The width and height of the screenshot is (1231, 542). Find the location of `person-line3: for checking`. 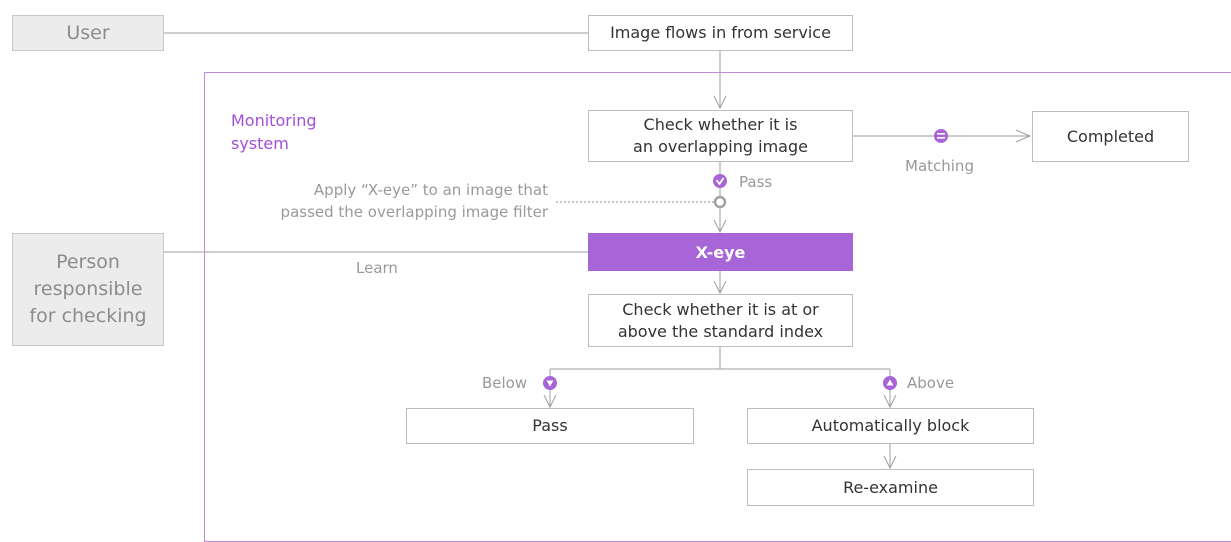

person-line3: for checking is located at coordinates (88, 316).